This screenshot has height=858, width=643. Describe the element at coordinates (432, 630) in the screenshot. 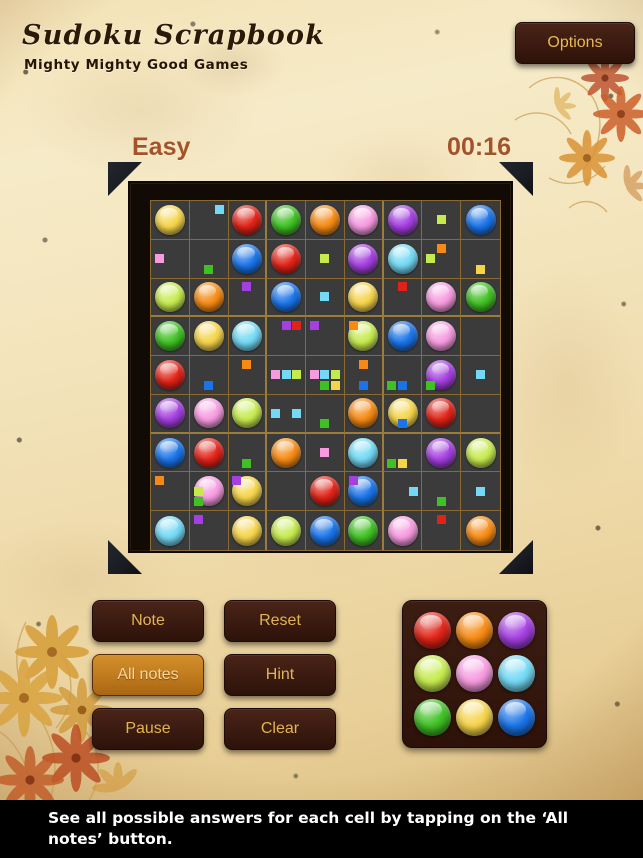

I see `palette-color-red` at that location.